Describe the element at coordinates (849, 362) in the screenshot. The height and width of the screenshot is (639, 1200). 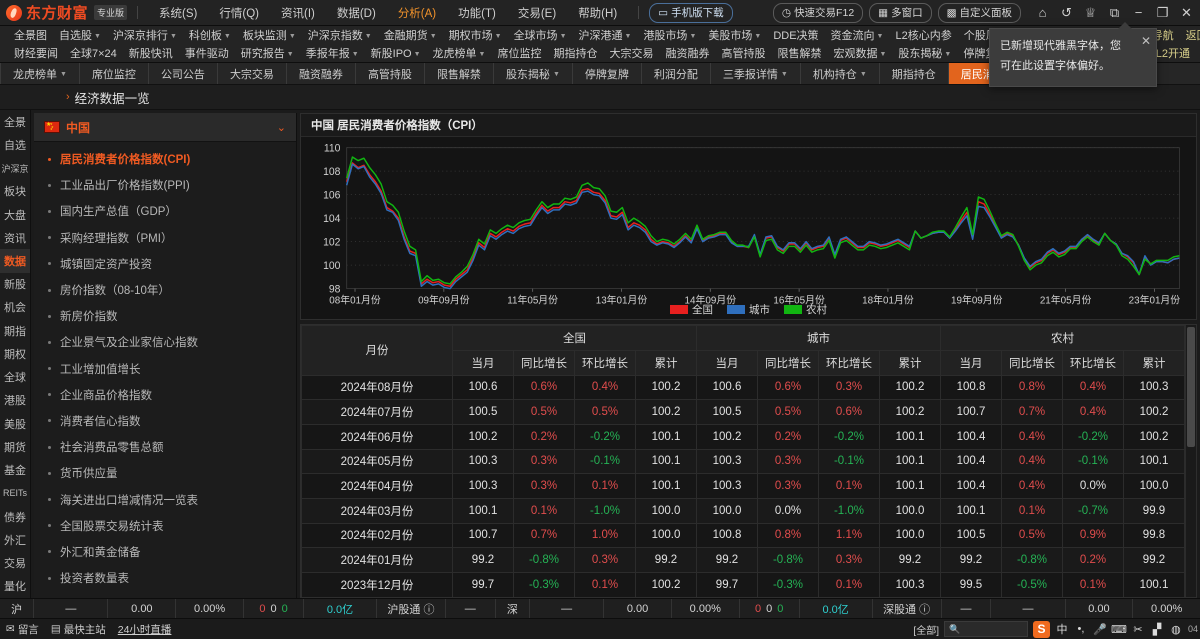
I see `table-subcol-header-1-2: 环比增长` at that location.